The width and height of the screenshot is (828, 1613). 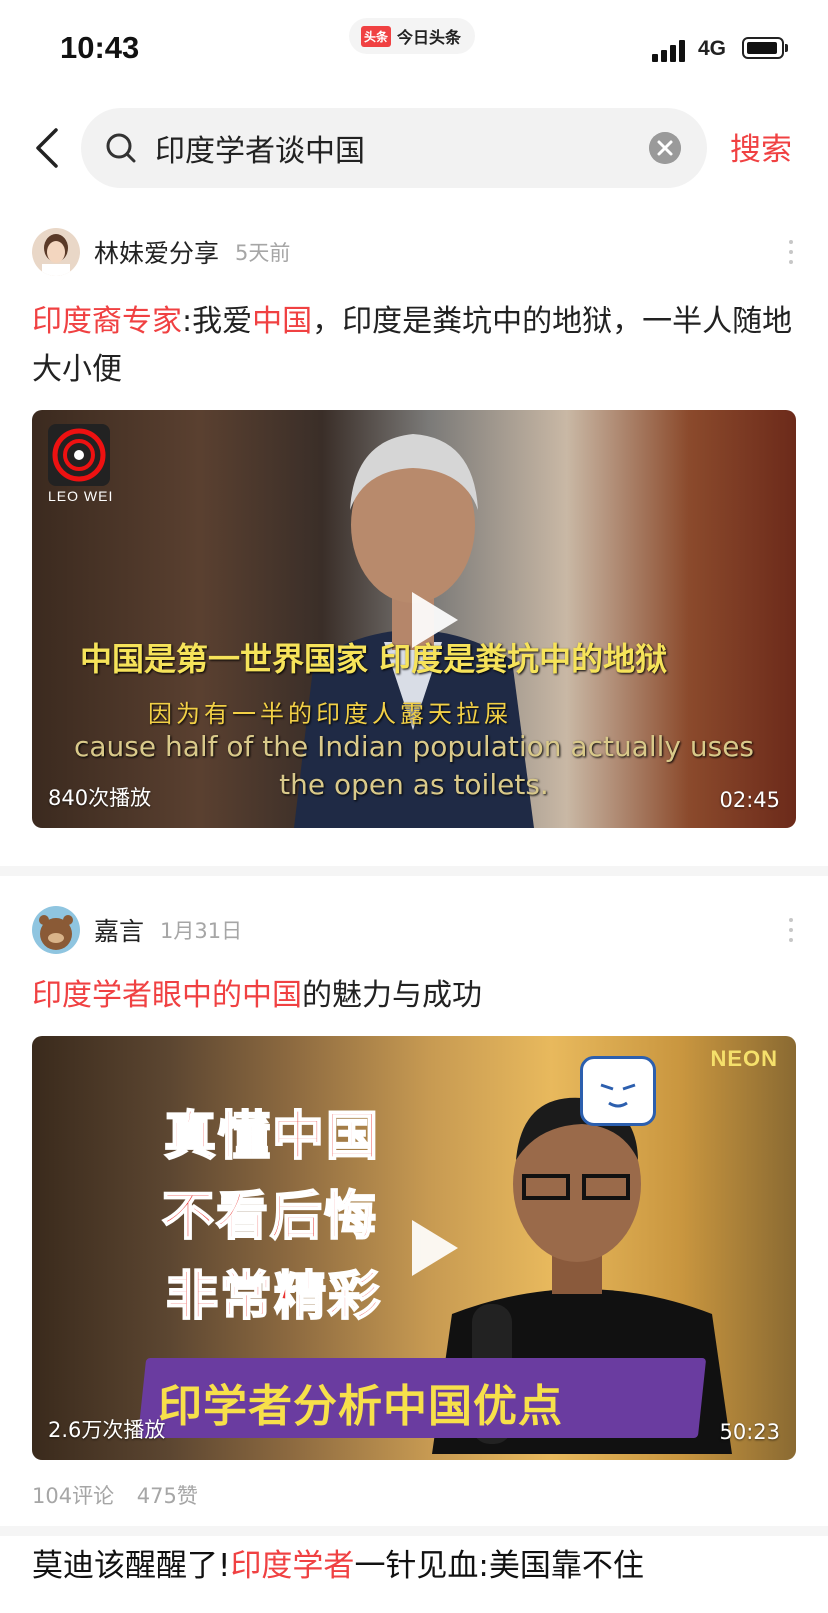 I want to click on search-bar, so click(x=394, y=148).